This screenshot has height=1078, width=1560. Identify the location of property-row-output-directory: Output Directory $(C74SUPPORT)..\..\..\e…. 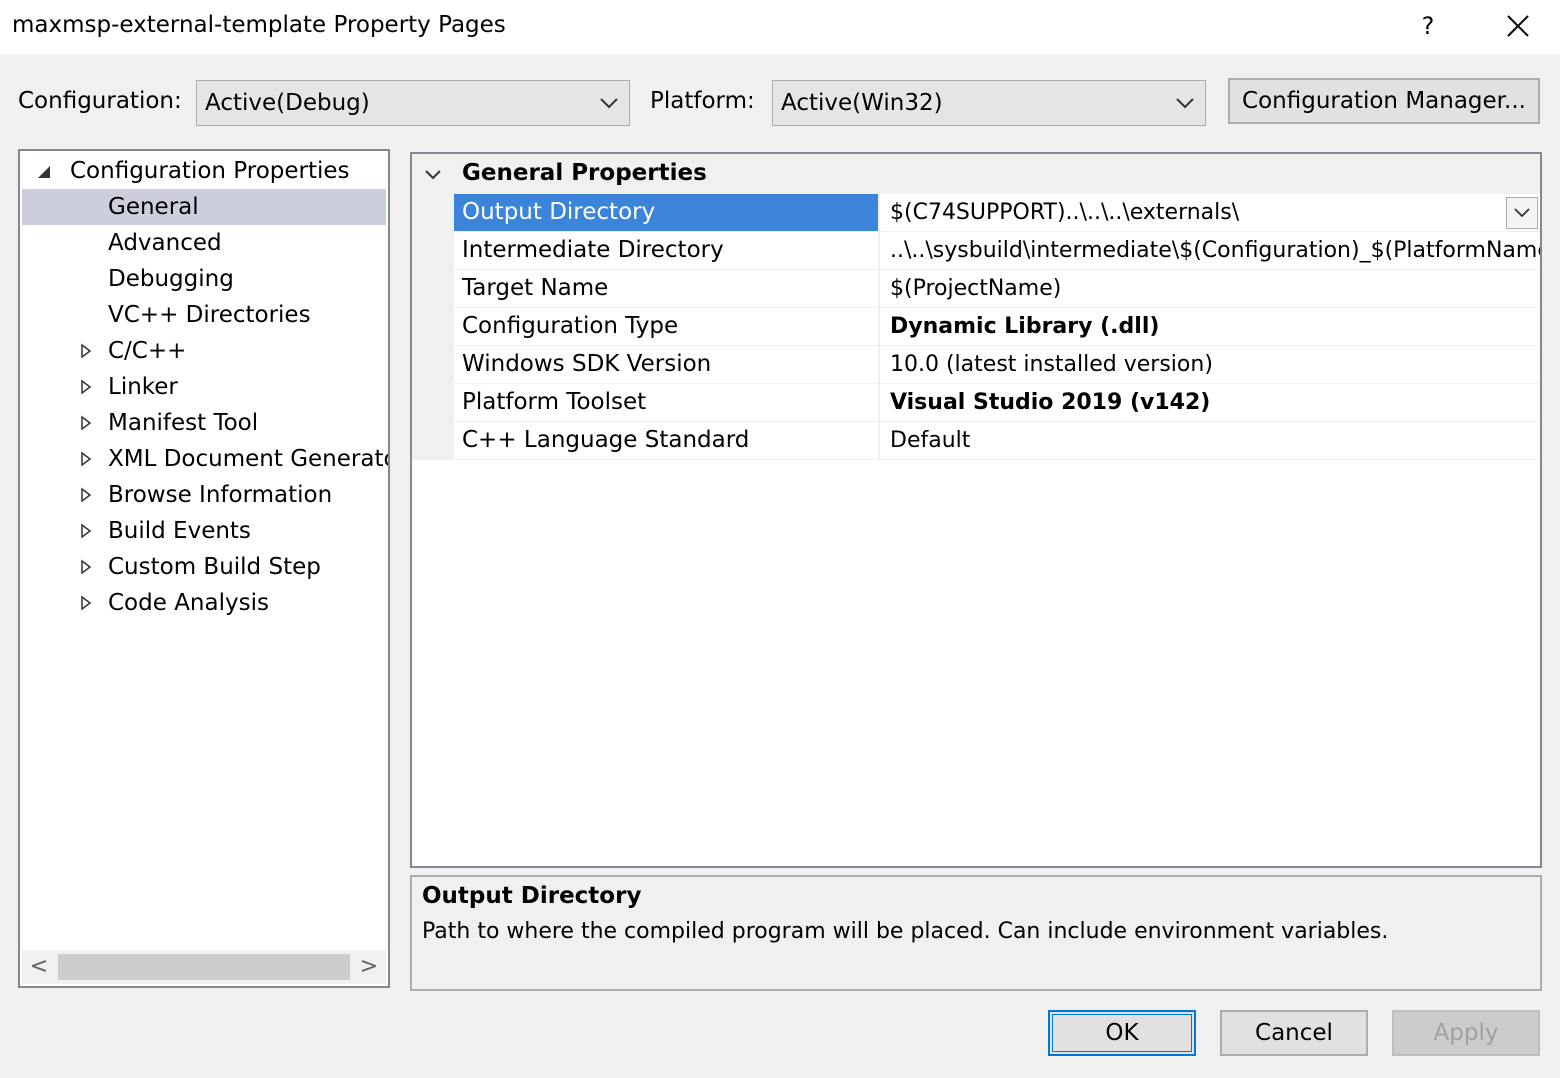
(997, 213).